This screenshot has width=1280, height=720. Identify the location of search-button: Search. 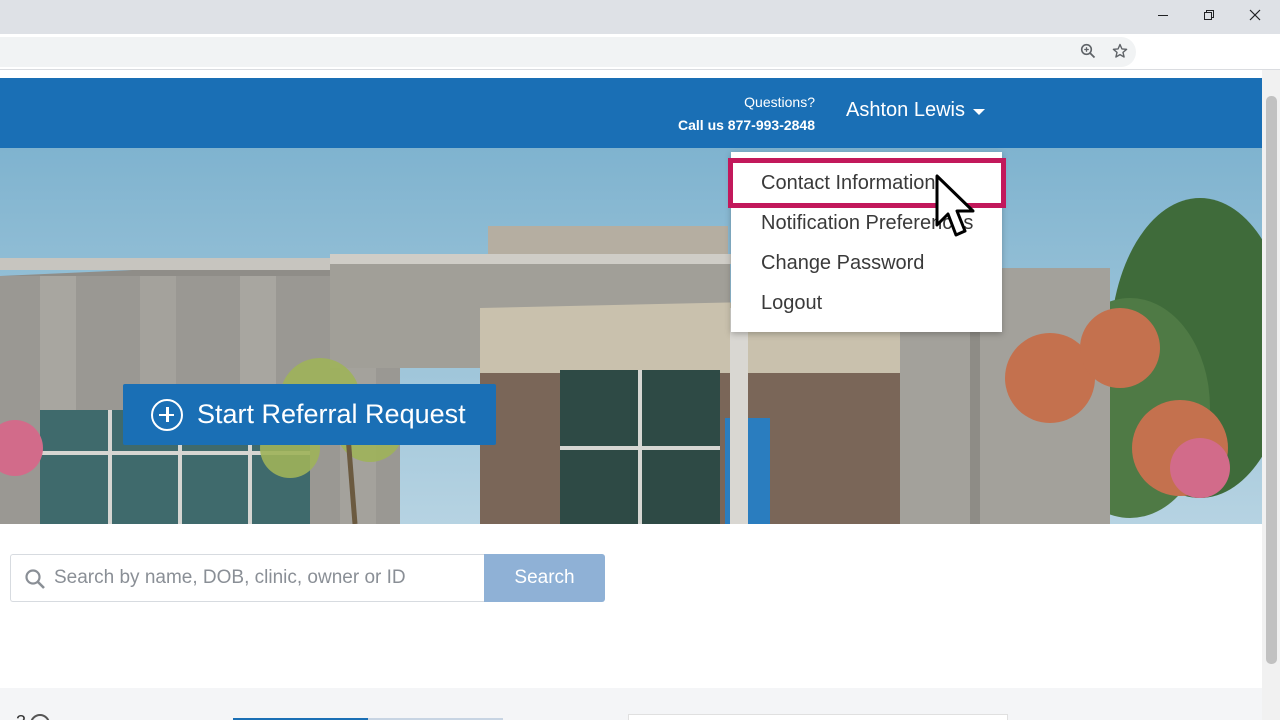
(544, 578).